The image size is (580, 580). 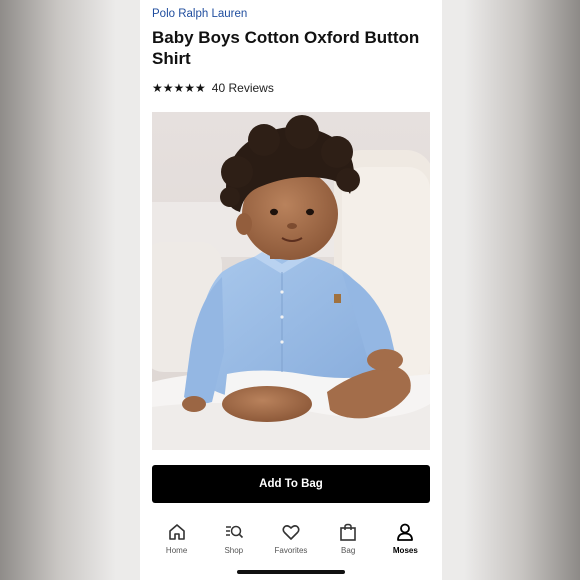 I want to click on rating-row: ★★★★★ 40 Reviews, so click(x=213, y=88).